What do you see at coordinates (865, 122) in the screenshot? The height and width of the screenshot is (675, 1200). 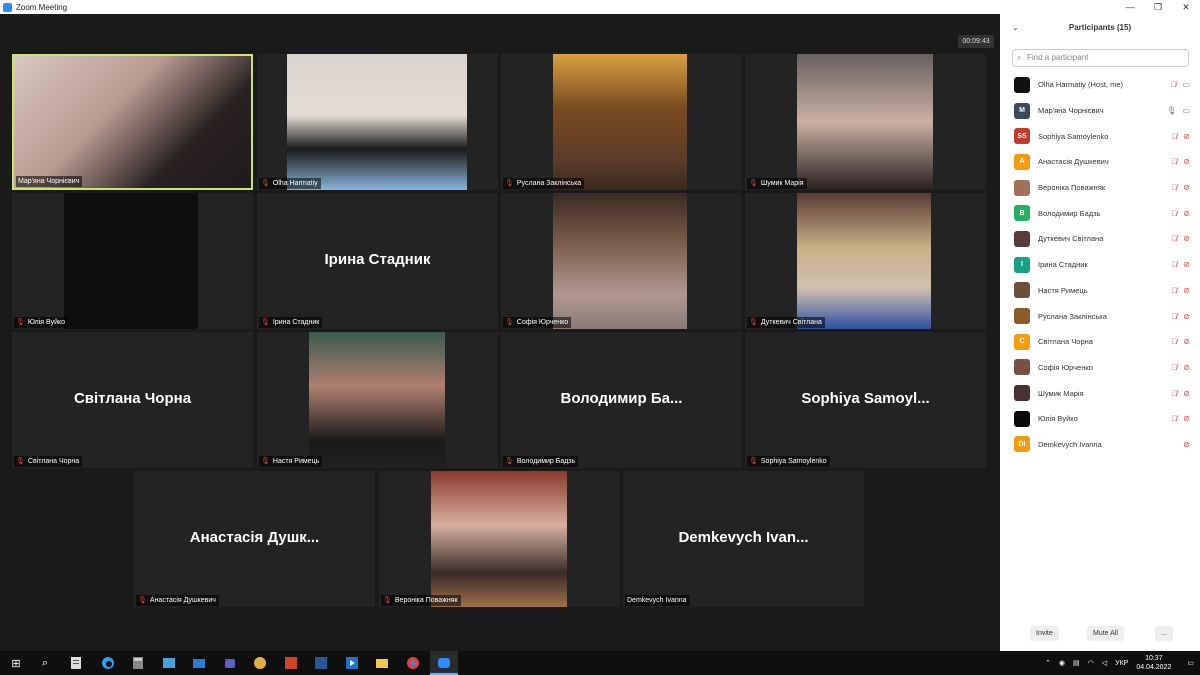 I see `video-tile: 🎙 Шумик Марія` at bounding box center [865, 122].